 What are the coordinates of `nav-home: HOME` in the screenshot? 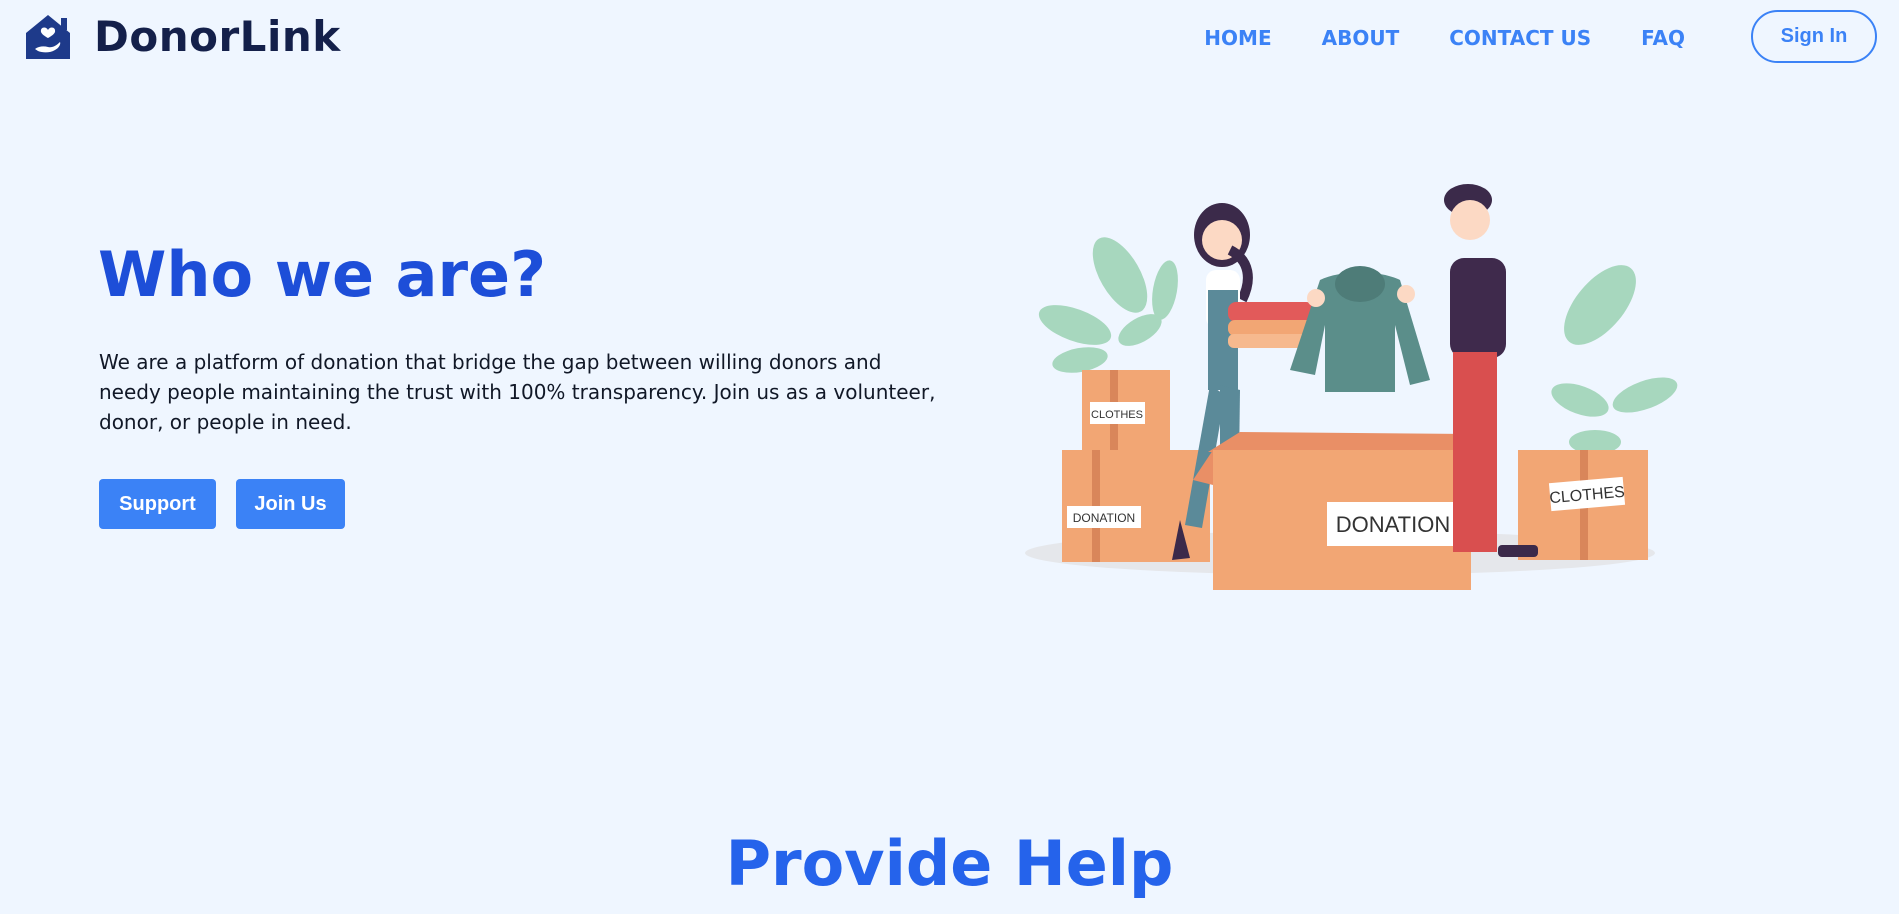 It's located at (1237, 38).